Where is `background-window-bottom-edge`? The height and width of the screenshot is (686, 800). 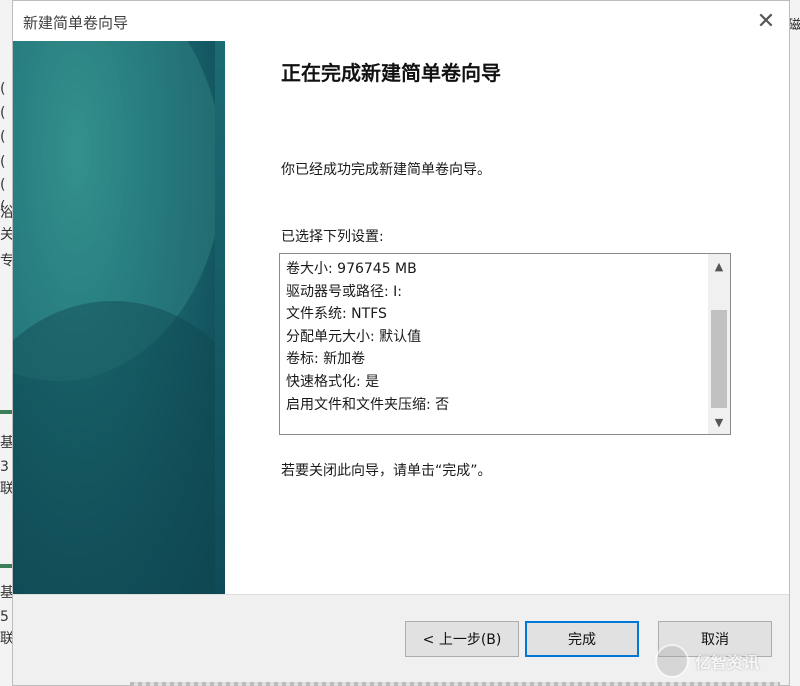 background-window-bottom-edge is located at coordinates (455, 684).